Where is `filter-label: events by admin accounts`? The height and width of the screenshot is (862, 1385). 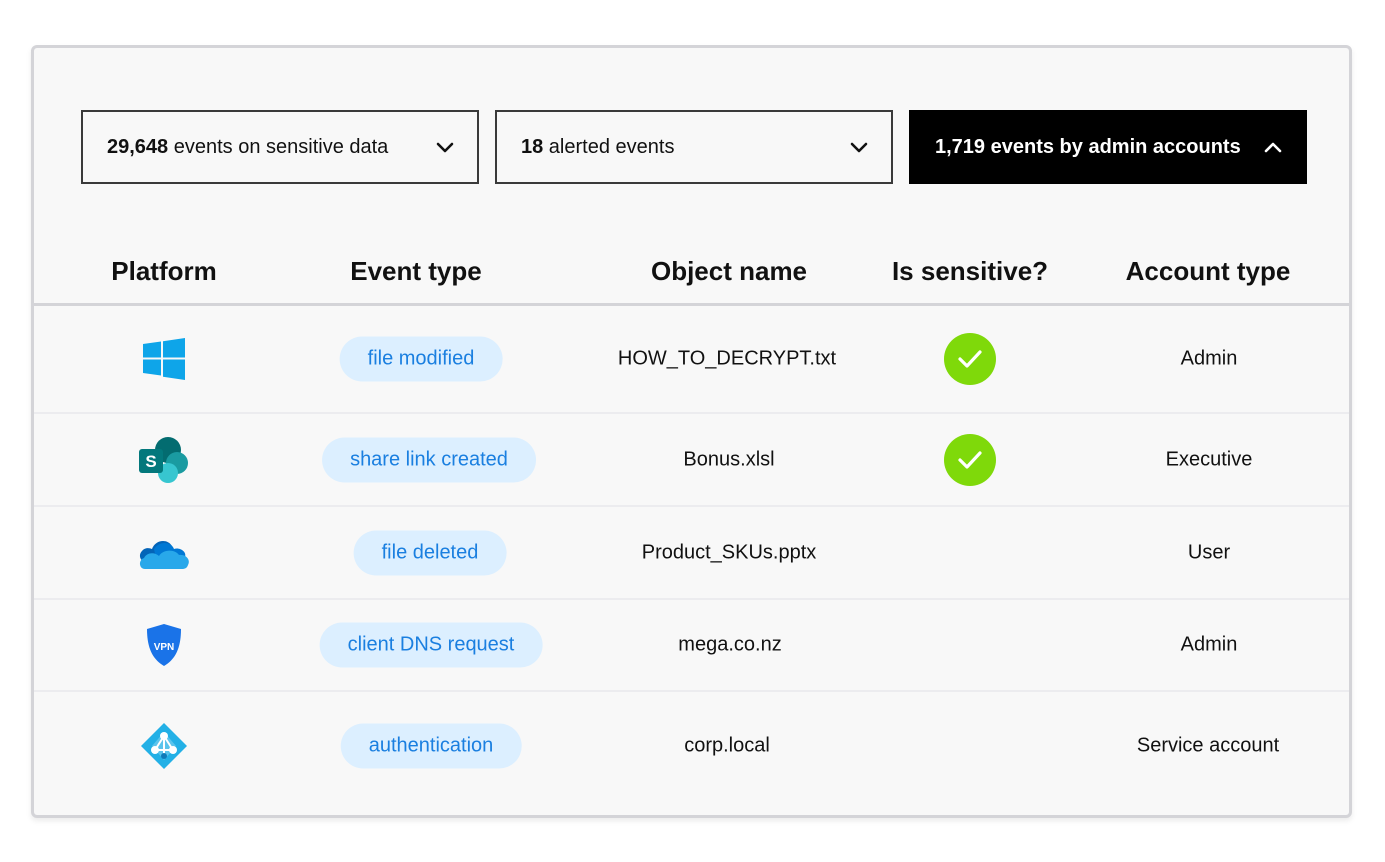
filter-label: events by admin accounts is located at coordinates (1113, 146).